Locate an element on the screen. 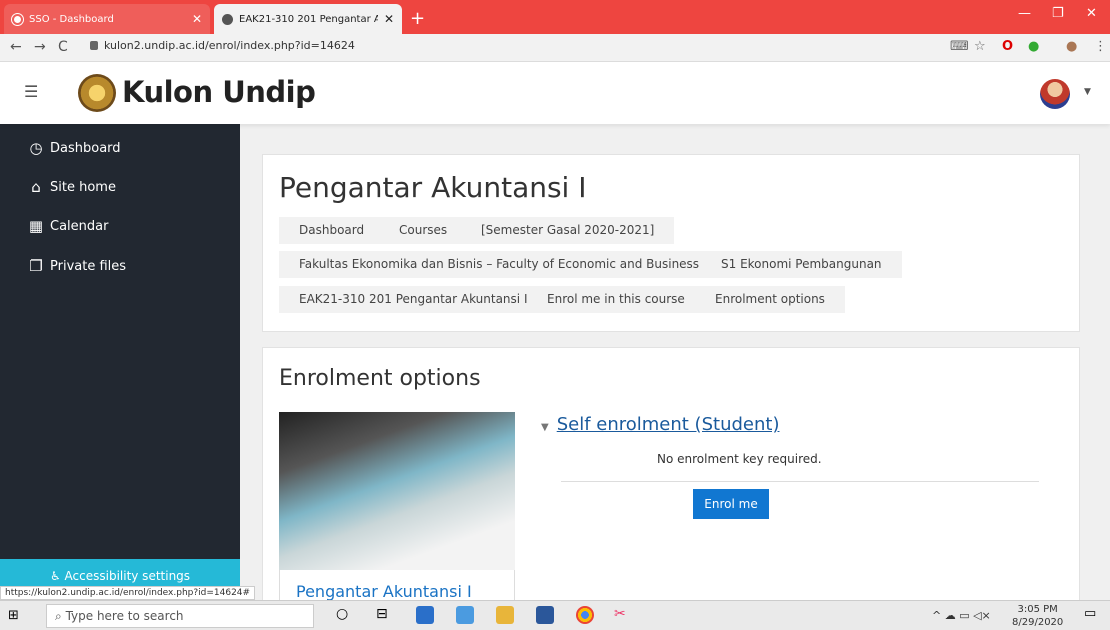 This screenshot has width=1110, height=630. windows-start-icon: ⊞ is located at coordinates (13, 615).